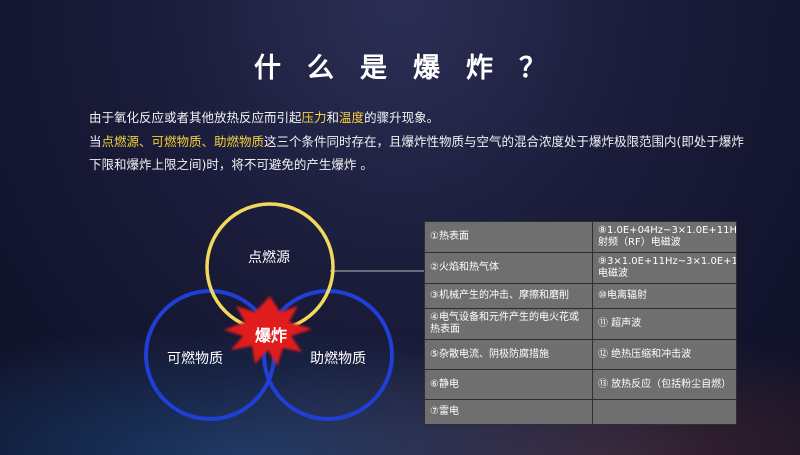  I want to click on table-row: ⑦雷电, so click(580, 412).